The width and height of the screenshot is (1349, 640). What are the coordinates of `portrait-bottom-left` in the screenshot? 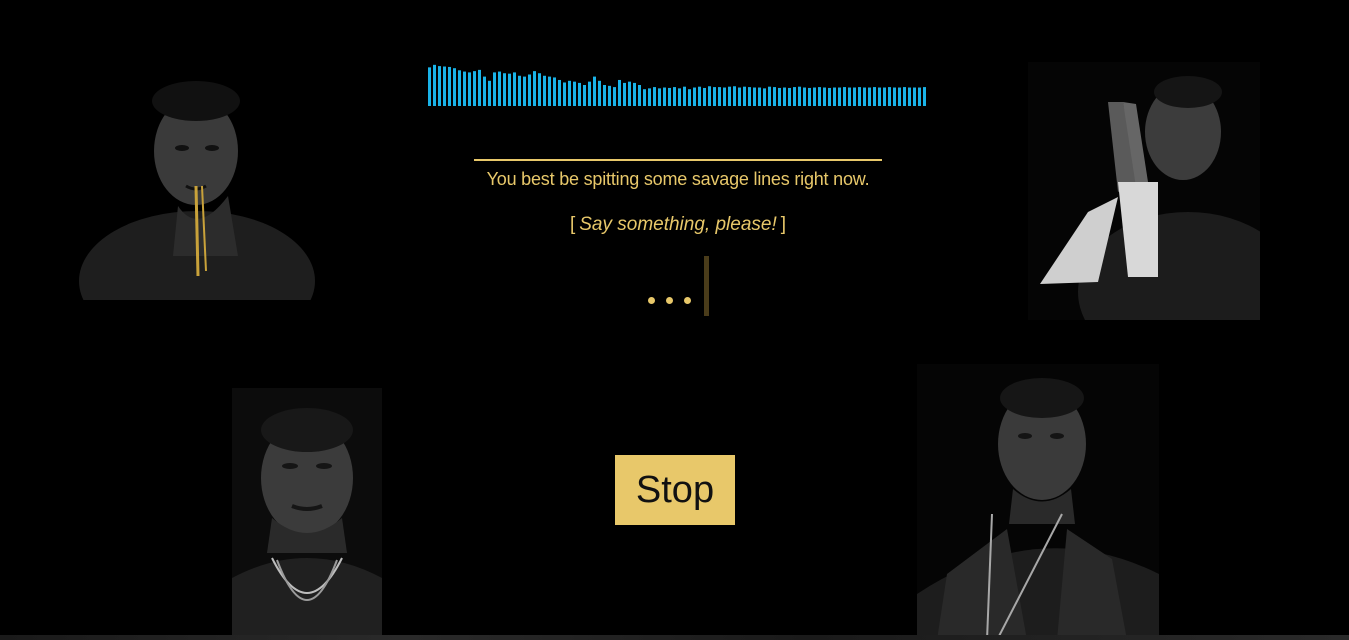 It's located at (307, 514).